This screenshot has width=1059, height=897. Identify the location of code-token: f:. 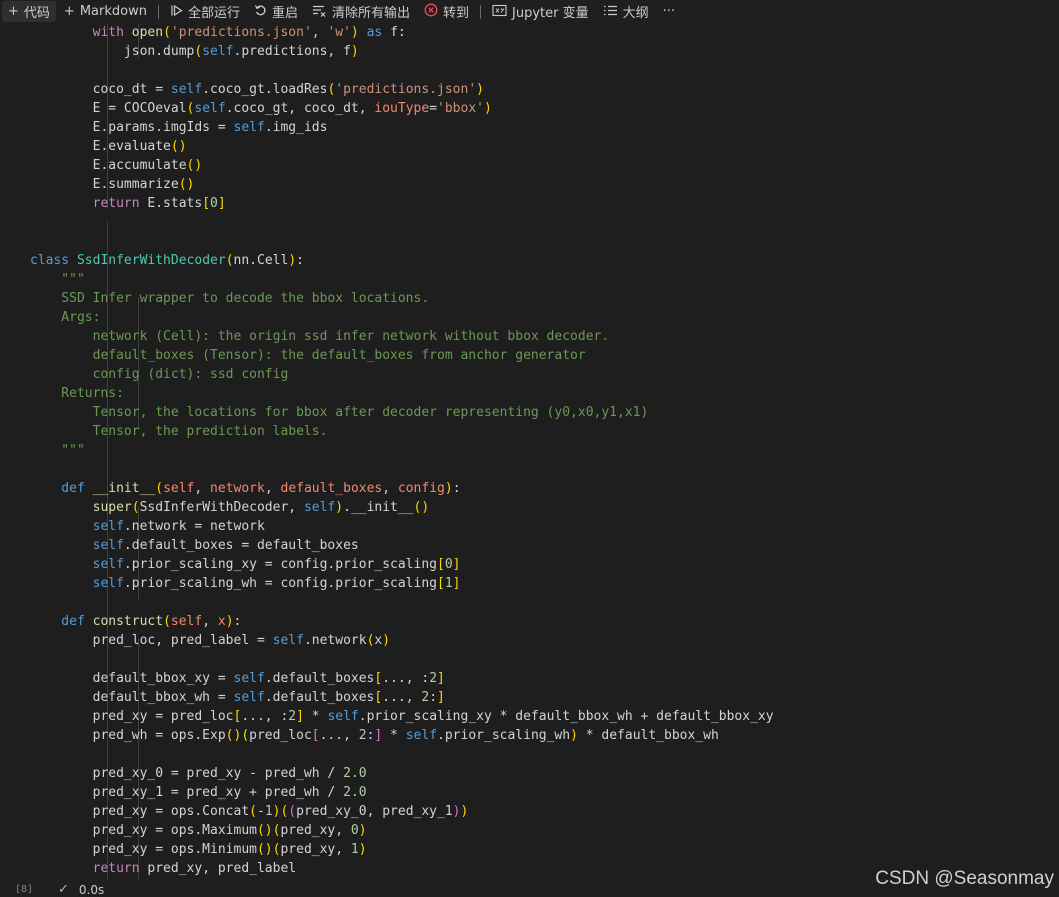
(398, 32).